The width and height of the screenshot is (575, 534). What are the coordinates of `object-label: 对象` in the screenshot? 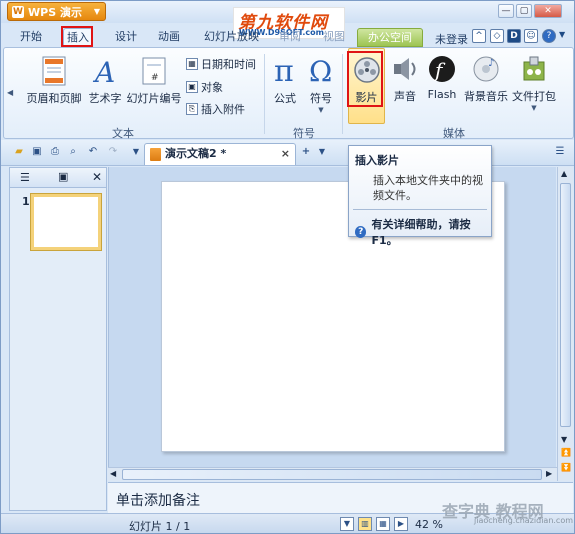 It's located at (212, 87).